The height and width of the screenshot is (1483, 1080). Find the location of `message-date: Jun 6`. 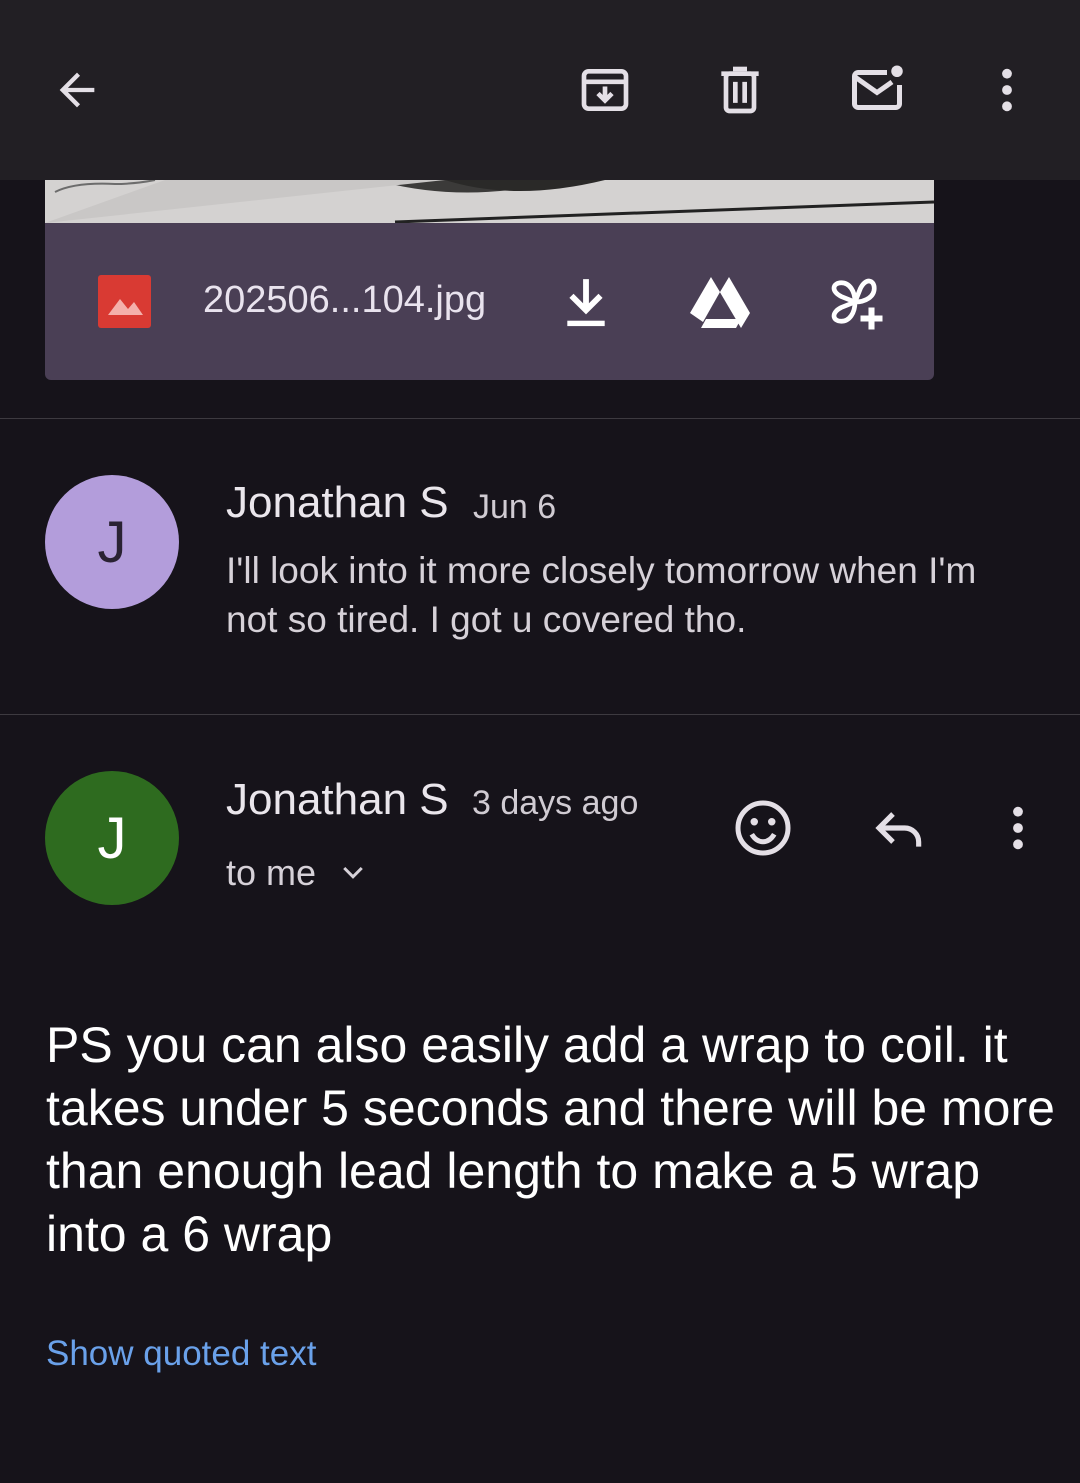

message-date: Jun 6 is located at coordinates (515, 507).